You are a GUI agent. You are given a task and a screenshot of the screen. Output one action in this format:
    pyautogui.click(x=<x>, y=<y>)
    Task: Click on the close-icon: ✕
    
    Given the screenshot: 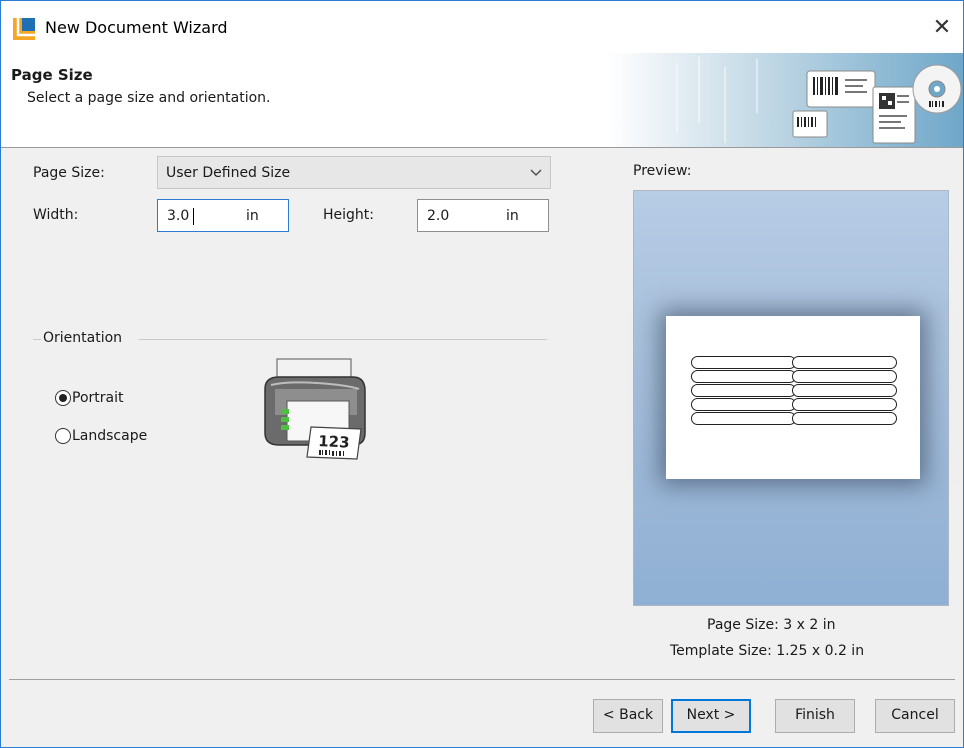 What is the action you would take?
    pyautogui.click(x=942, y=28)
    